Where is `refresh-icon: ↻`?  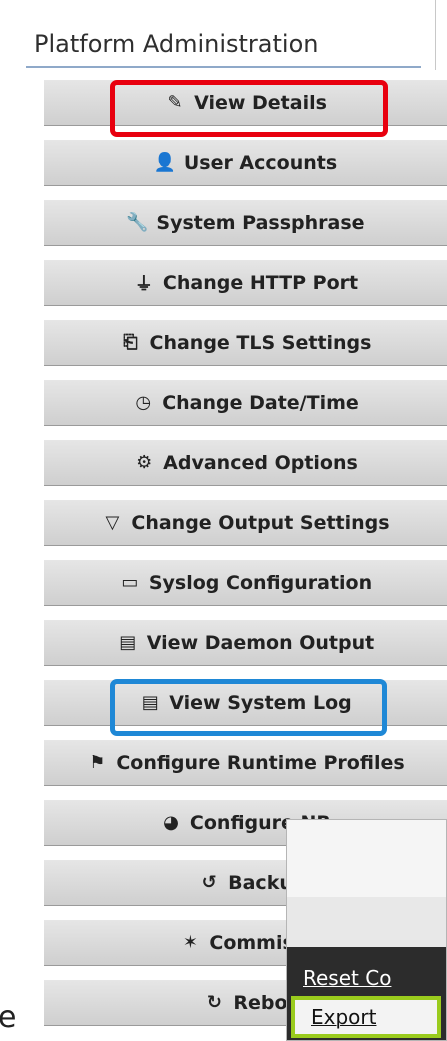
refresh-icon: ↻ is located at coordinates (214, 1002).